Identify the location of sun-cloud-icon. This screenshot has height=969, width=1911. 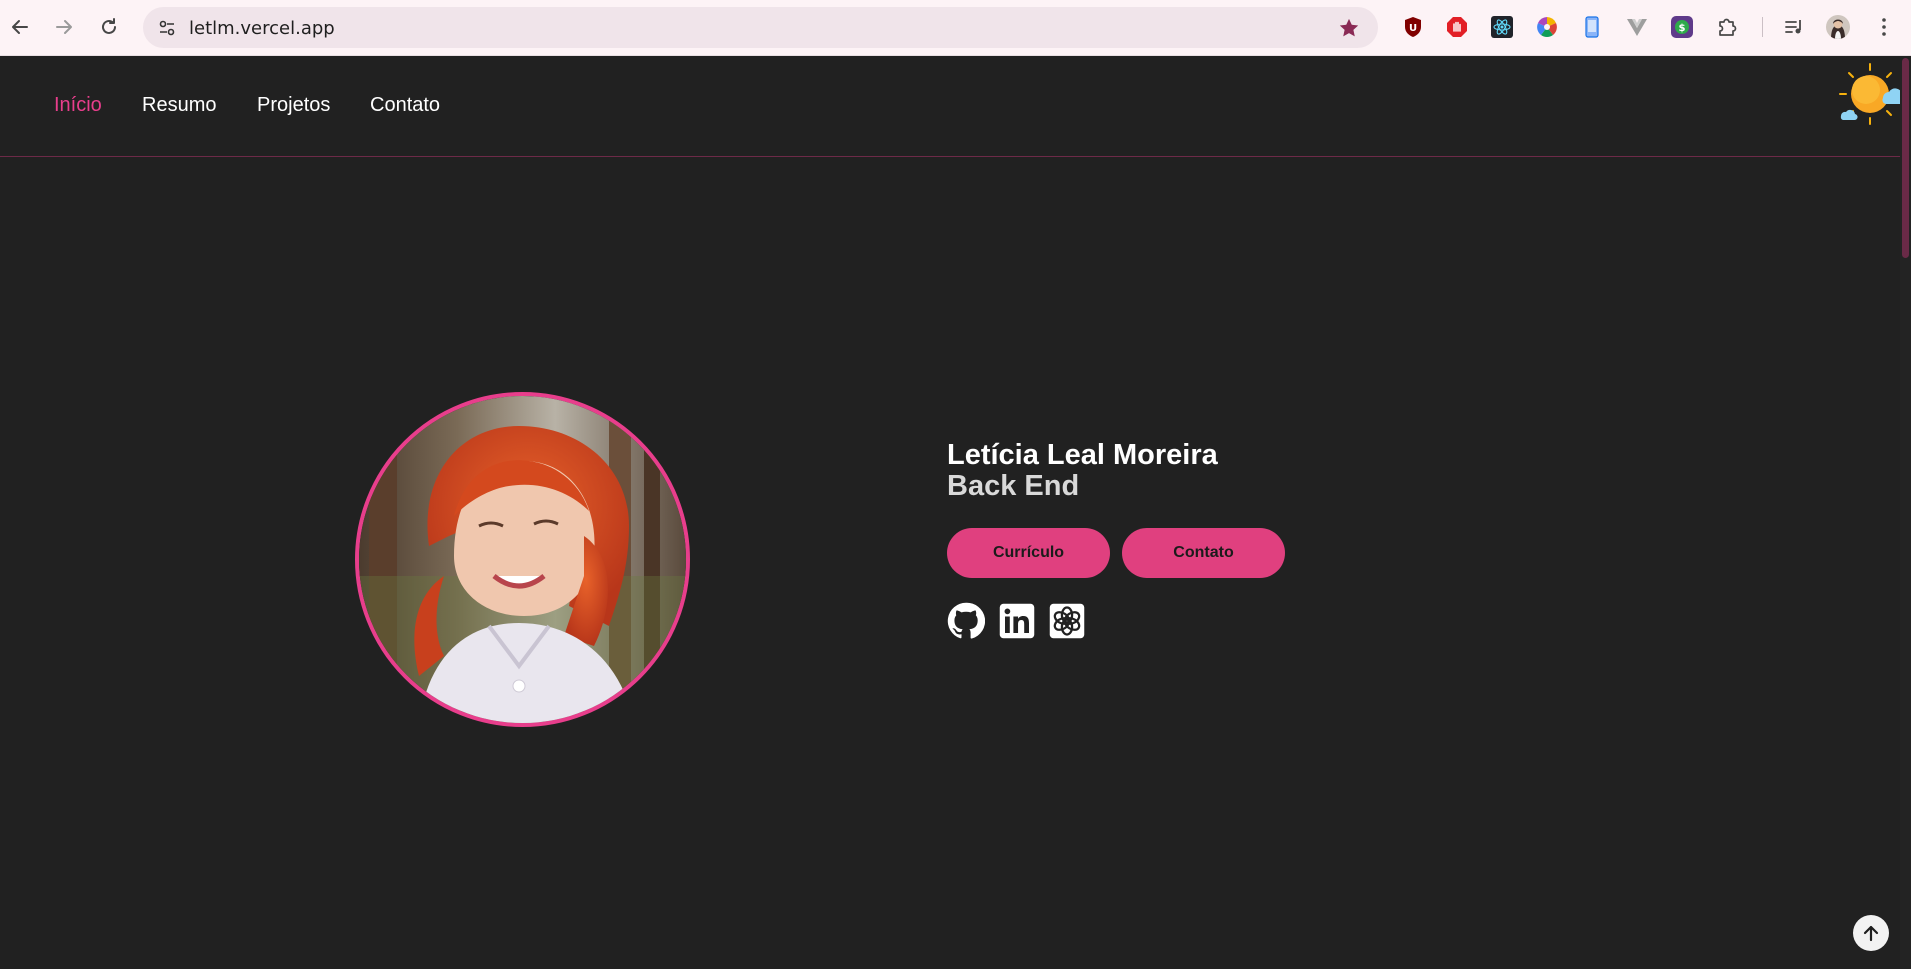
(1873, 94).